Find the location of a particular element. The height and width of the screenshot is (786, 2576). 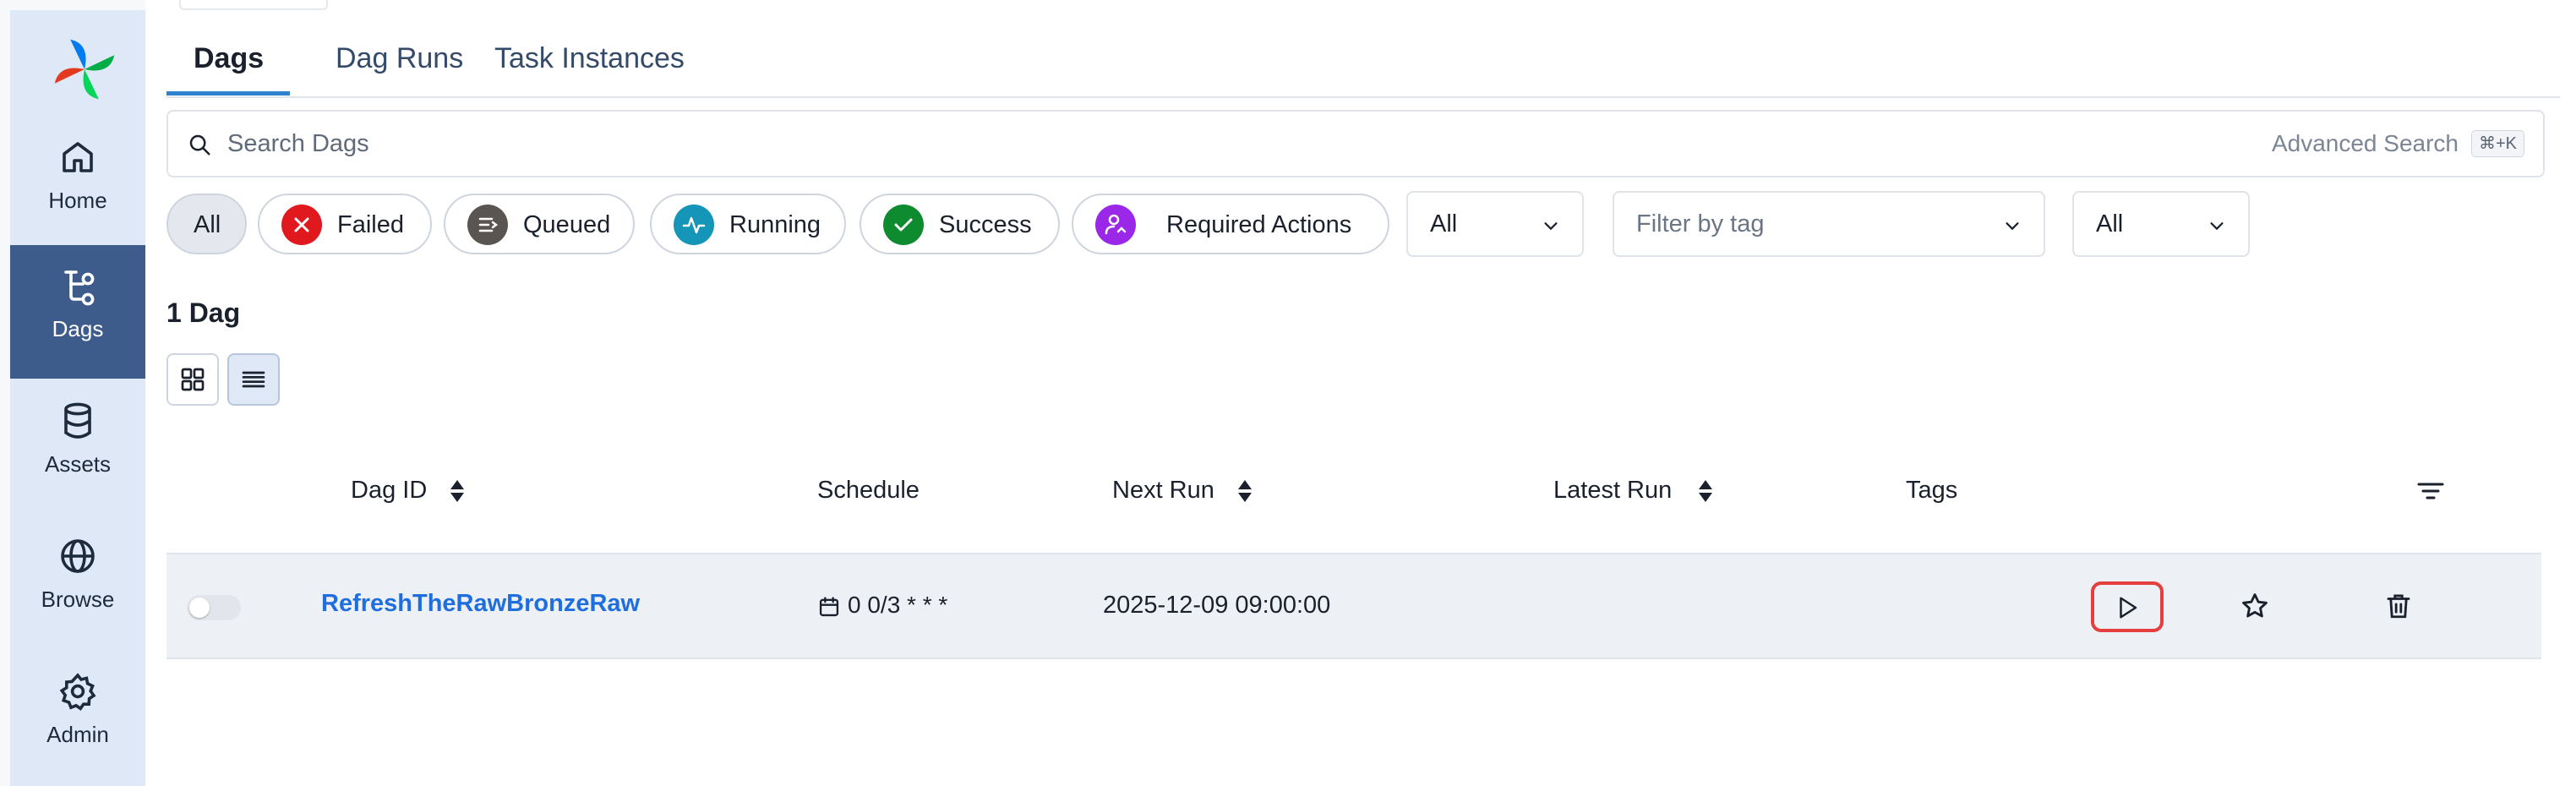

sidebar-item-admin: Admin is located at coordinates (77, 718).